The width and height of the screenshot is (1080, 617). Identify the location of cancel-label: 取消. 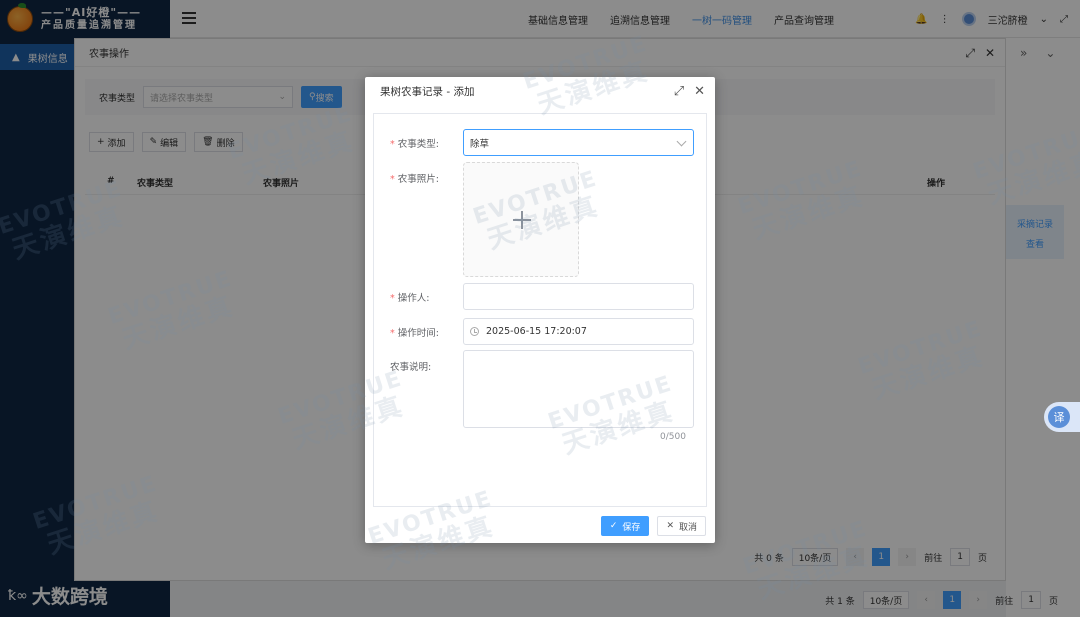
(687, 527).